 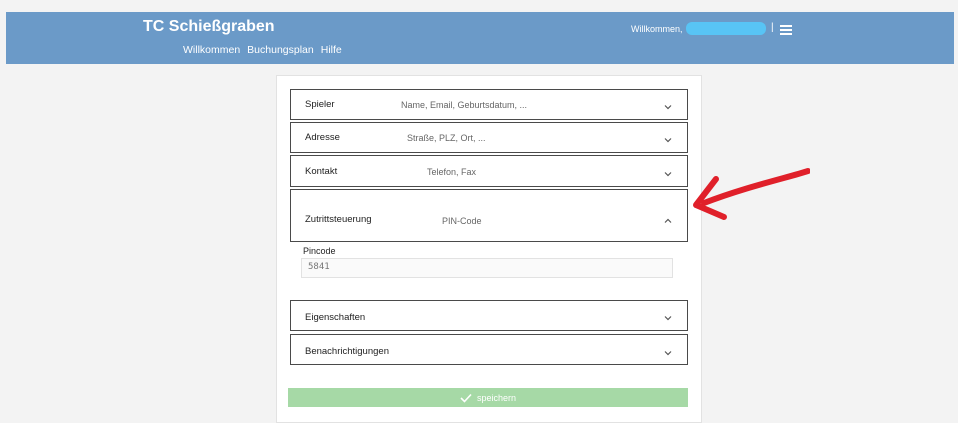 What do you see at coordinates (786, 30) in the screenshot?
I see `hamburger-menu-icon` at bounding box center [786, 30].